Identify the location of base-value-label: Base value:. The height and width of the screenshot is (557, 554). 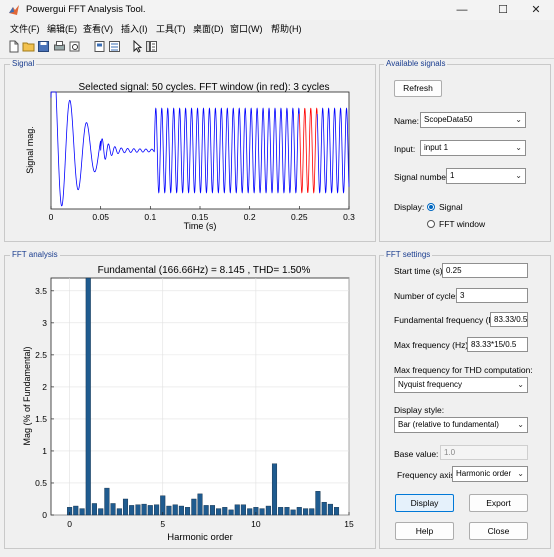
(416, 454).